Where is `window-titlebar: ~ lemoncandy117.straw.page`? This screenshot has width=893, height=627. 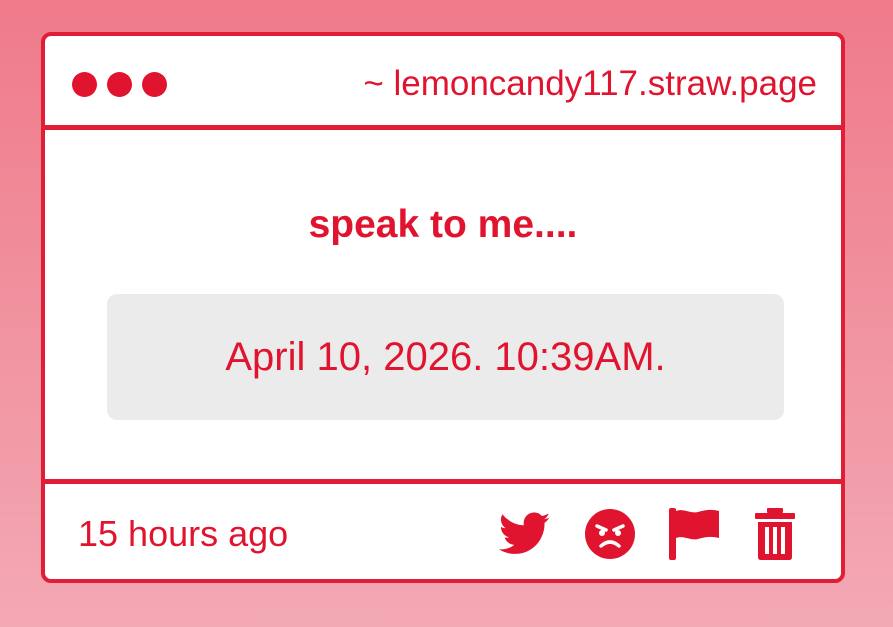 window-titlebar: ~ lemoncandy117.straw.page is located at coordinates (443, 83).